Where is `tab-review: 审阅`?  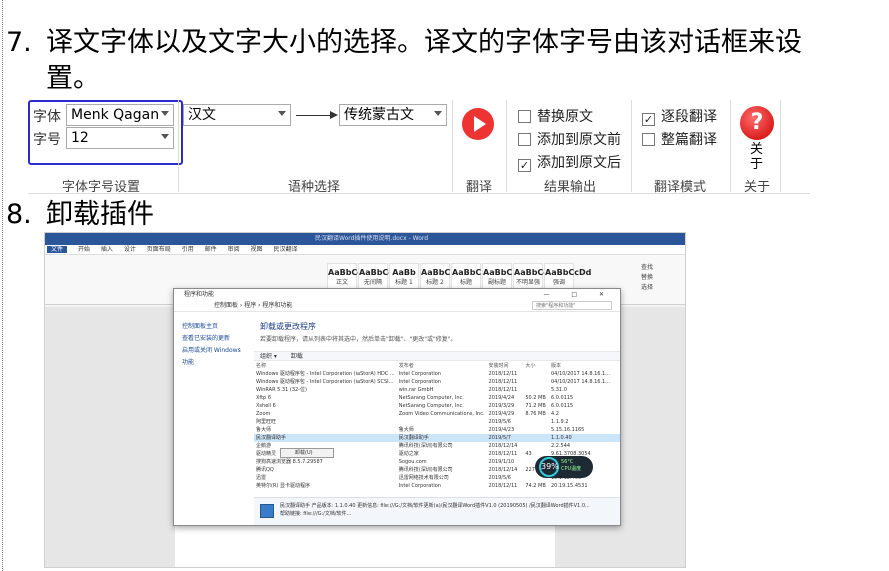
tab-review: 审阅 is located at coordinates (234, 249).